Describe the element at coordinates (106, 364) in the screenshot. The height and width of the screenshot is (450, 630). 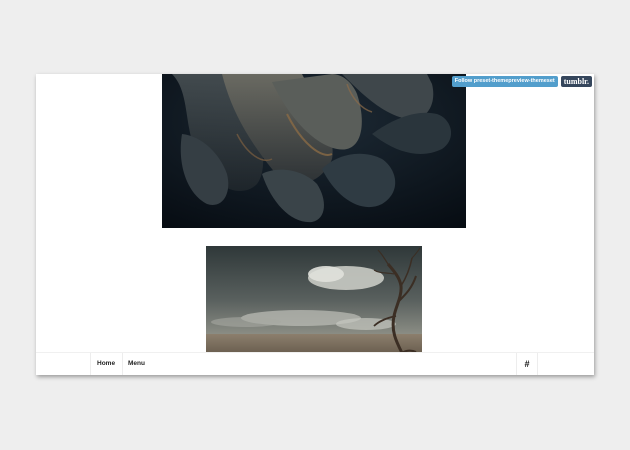
I see `nav-home-link: Home` at that location.